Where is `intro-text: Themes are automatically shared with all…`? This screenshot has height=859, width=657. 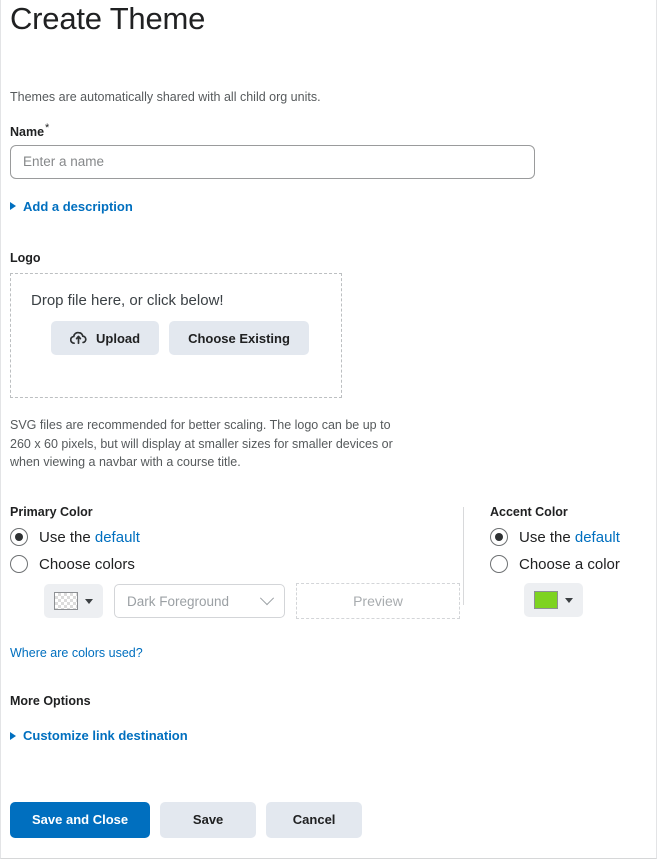 intro-text: Themes are automatically shared with all… is located at coordinates (165, 97).